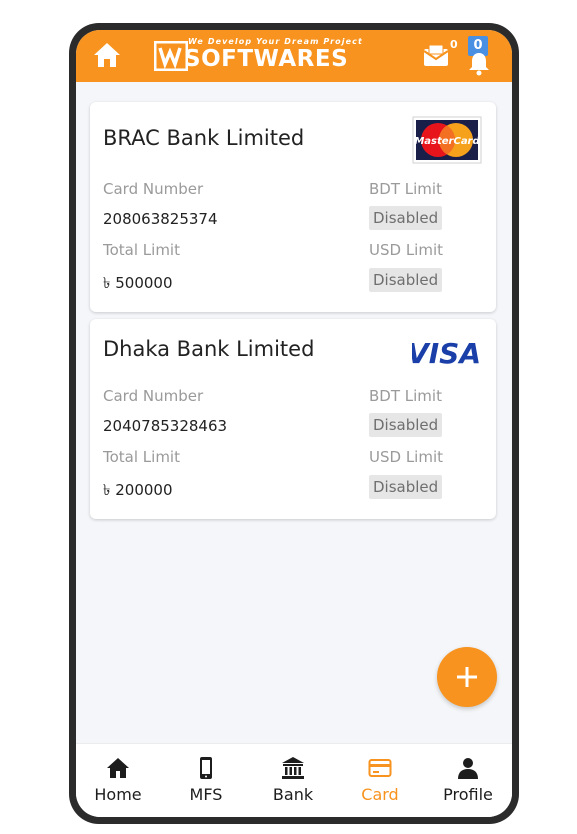  Describe the element at coordinates (468, 780) in the screenshot. I see `nav-item-profile: Profile` at that location.